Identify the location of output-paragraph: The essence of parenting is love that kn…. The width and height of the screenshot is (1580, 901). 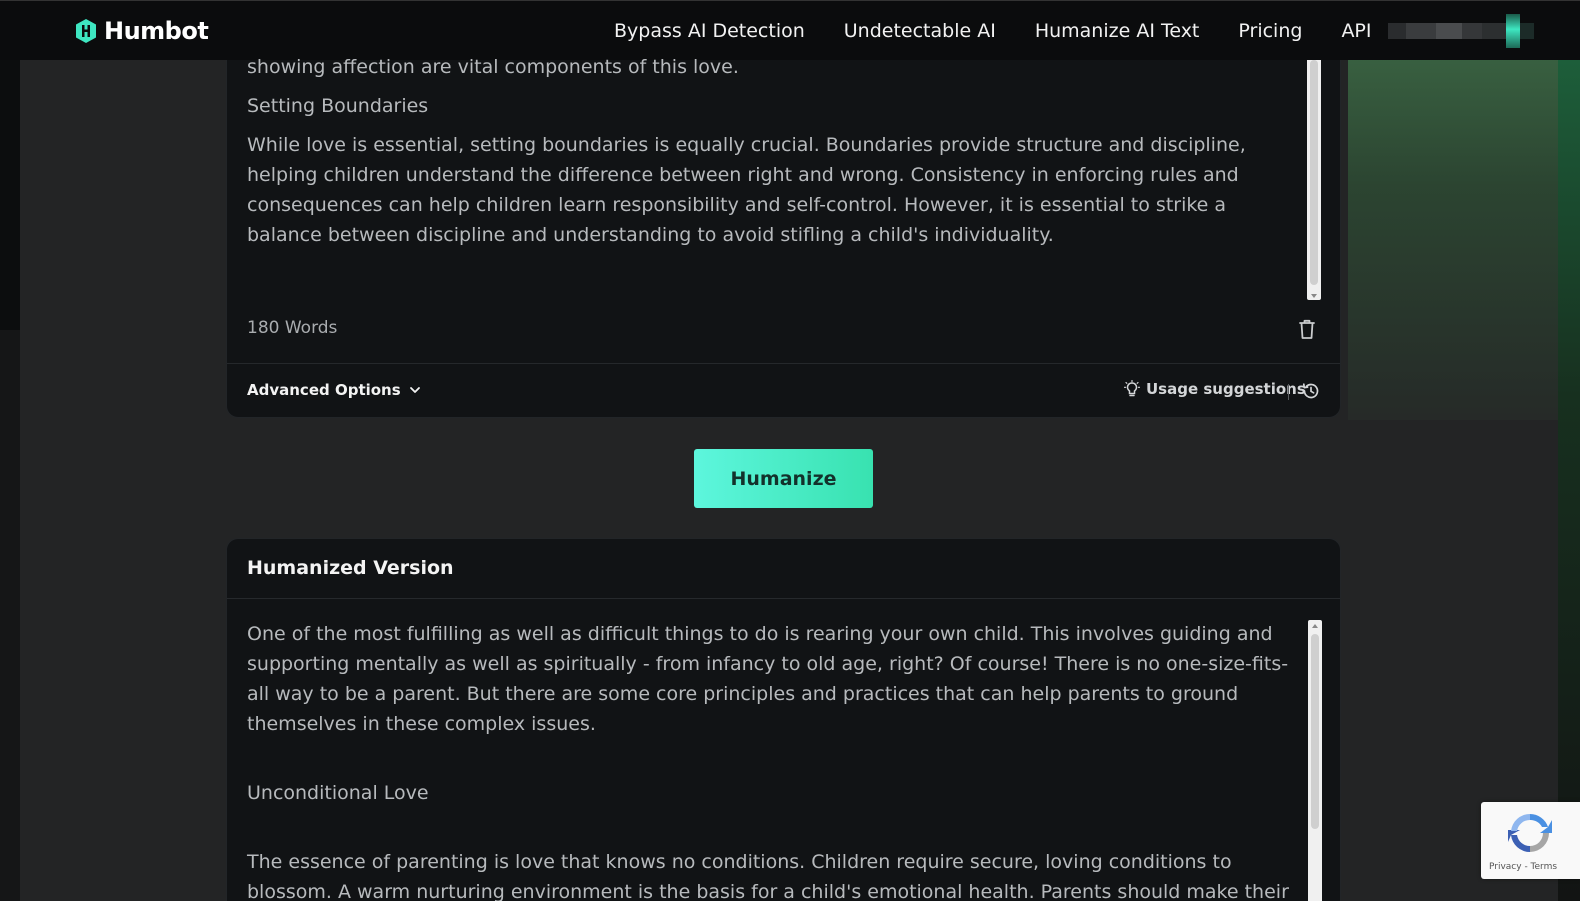
(768, 876).